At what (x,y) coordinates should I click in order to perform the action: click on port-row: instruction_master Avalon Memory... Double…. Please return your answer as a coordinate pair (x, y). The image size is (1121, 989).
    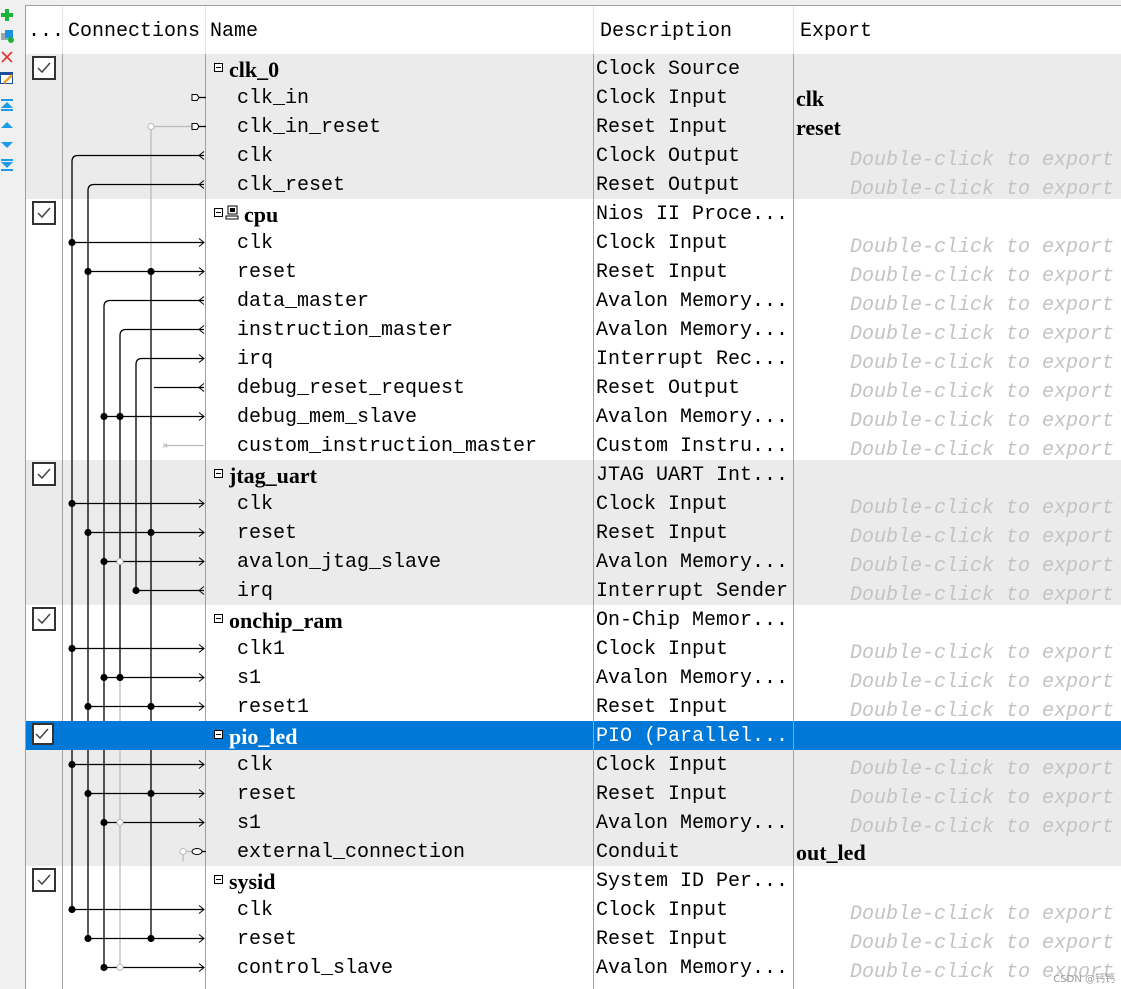
    Looking at the image, I should click on (573, 330).